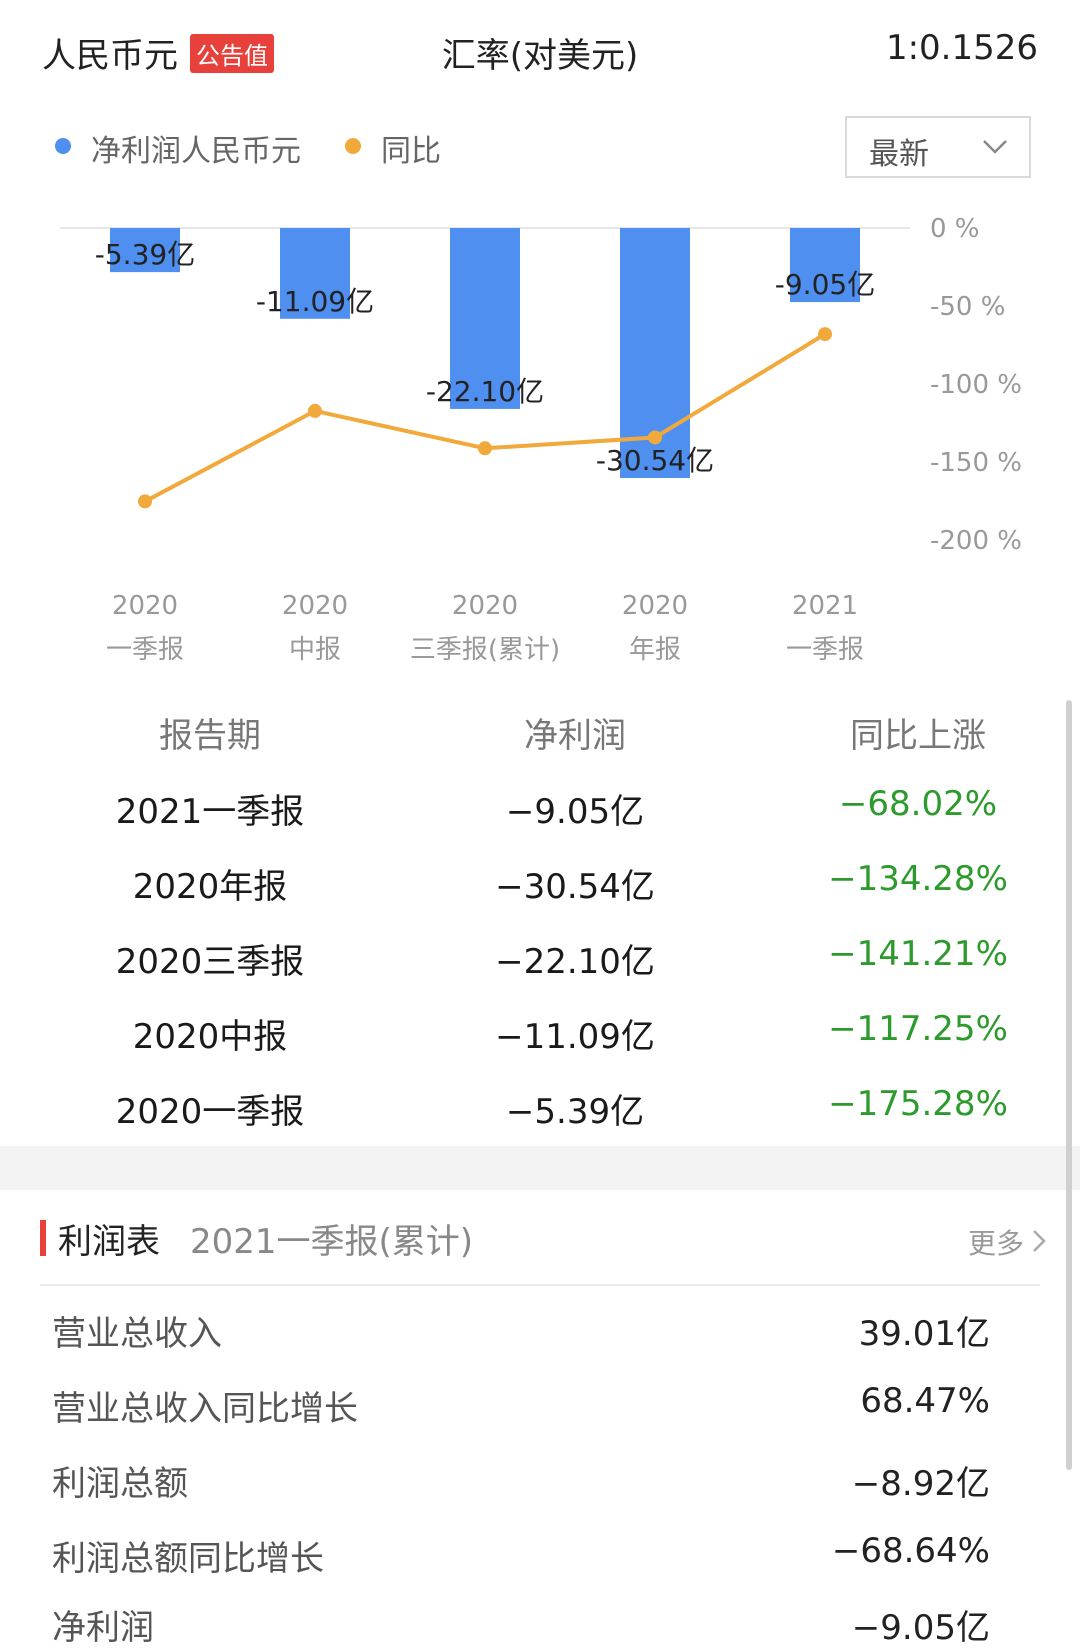 This screenshot has width=1080, height=1650. Describe the element at coordinates (145, 254) in the screenshot. I see `bar-data-label: -5.39亿` at that location.